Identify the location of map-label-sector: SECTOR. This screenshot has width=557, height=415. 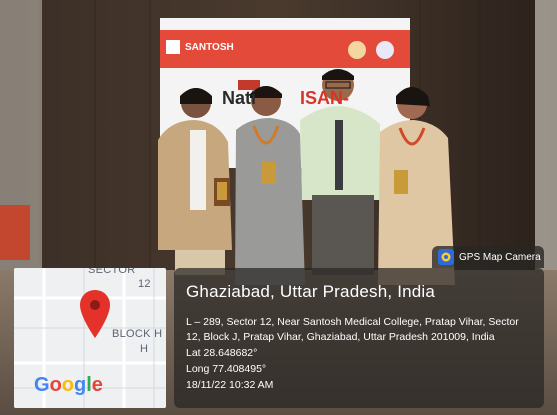
(112, 272).